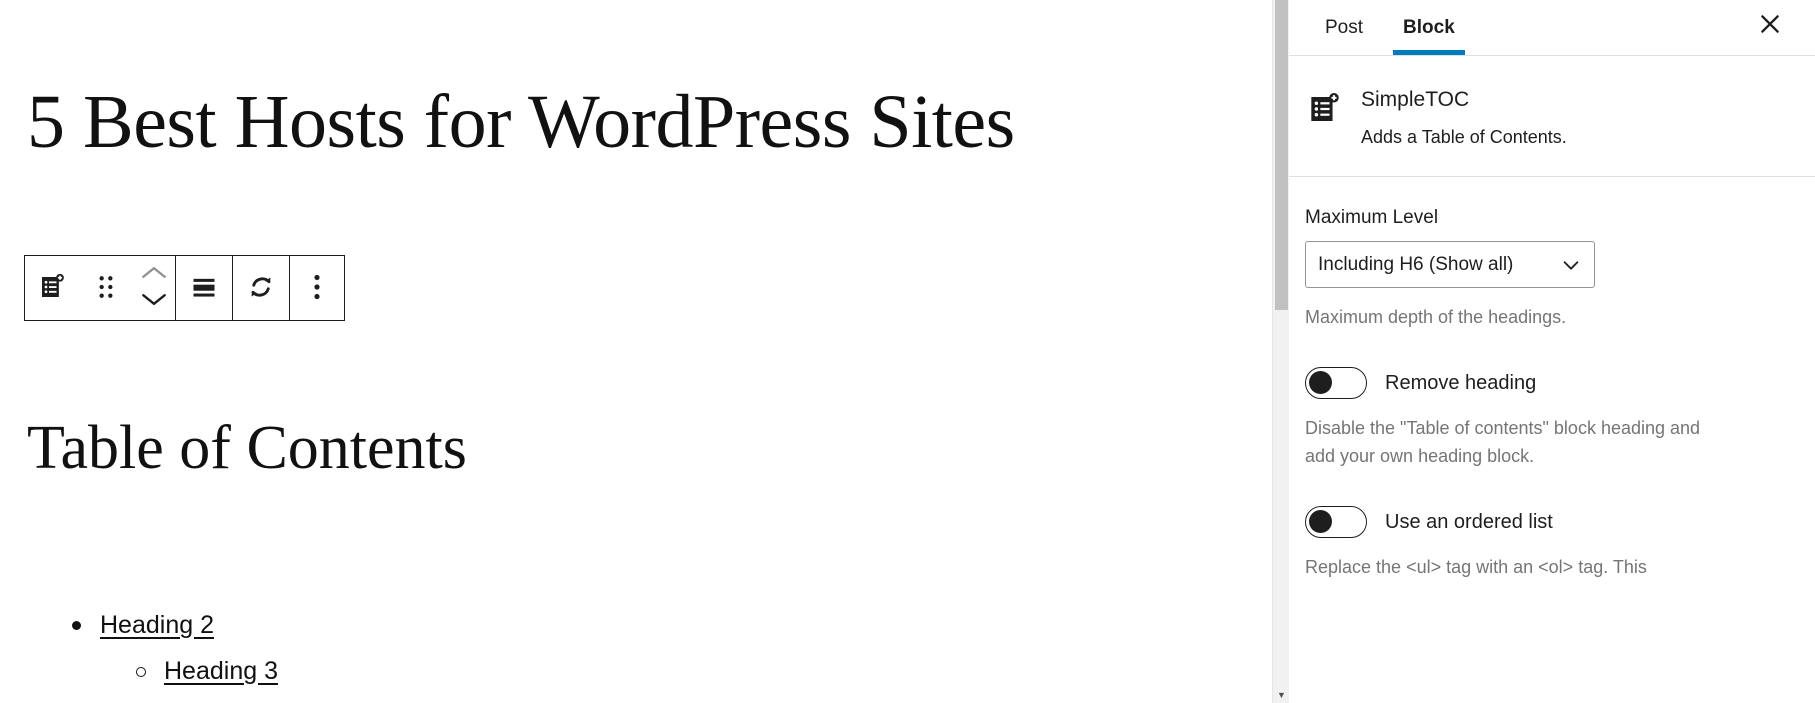  I want to click on toolbar-group-options, so click(317, 288).